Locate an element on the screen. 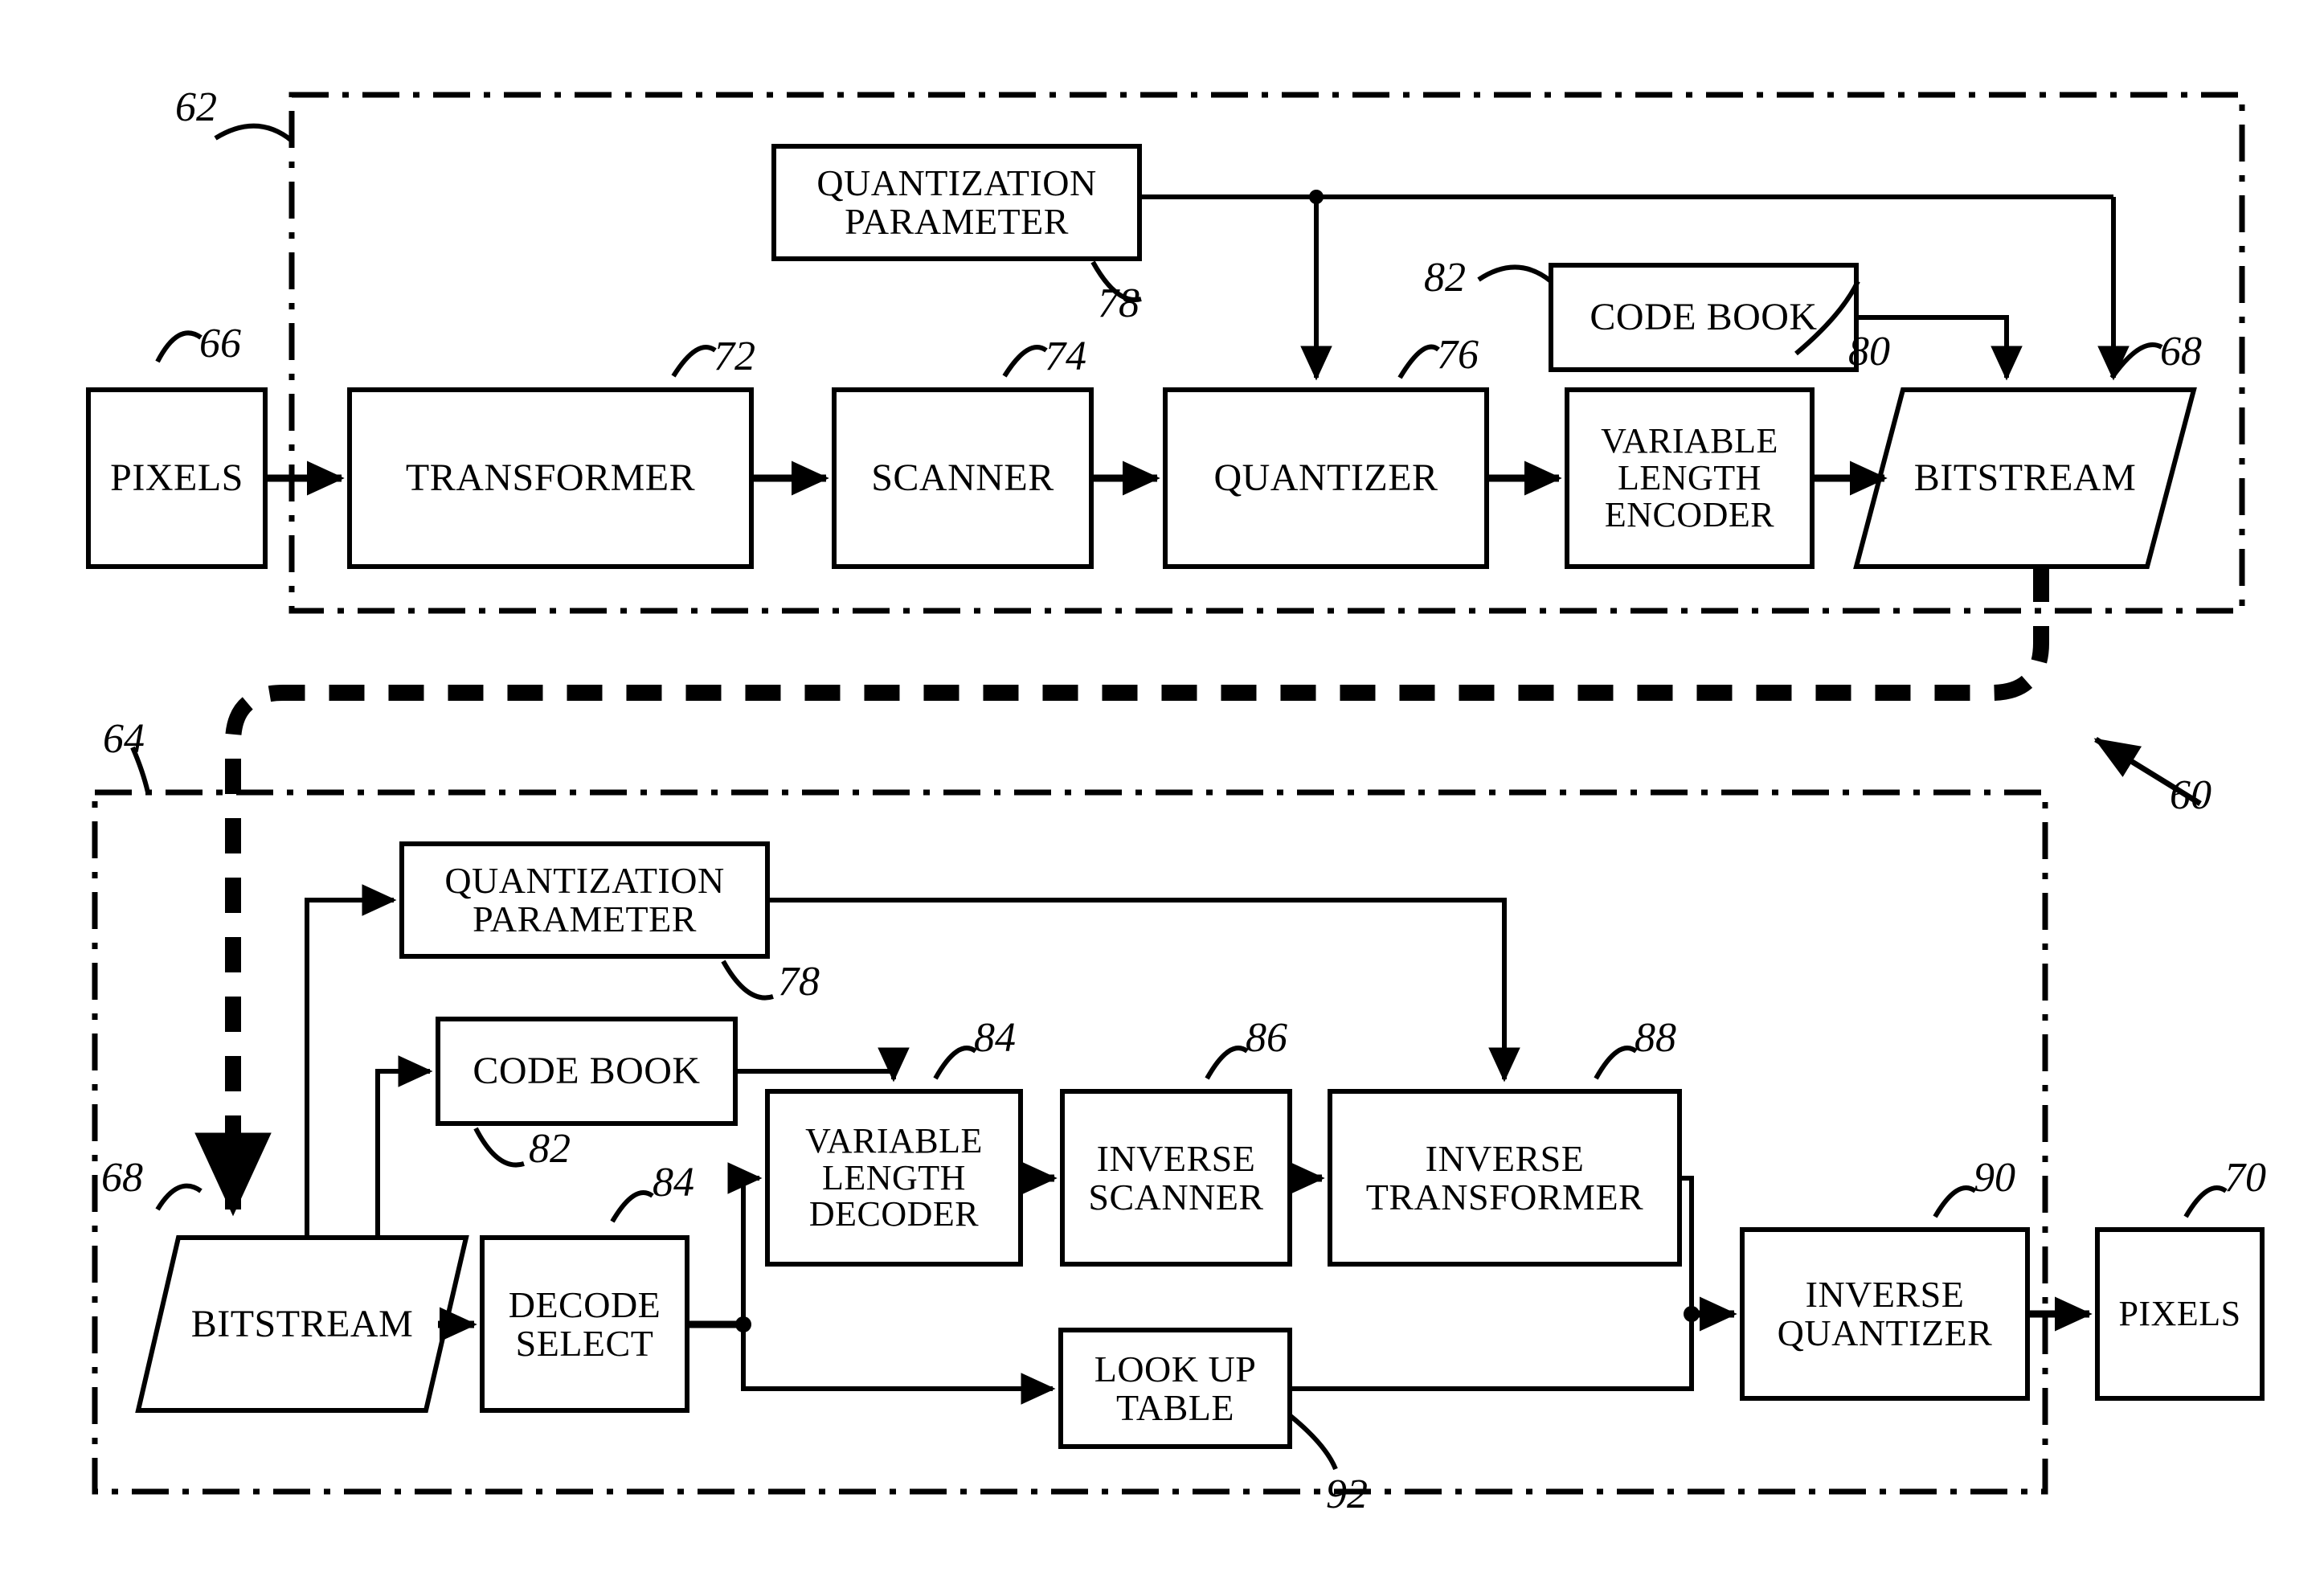  box-code-book-decoder is located at coordinates (587, 1071).